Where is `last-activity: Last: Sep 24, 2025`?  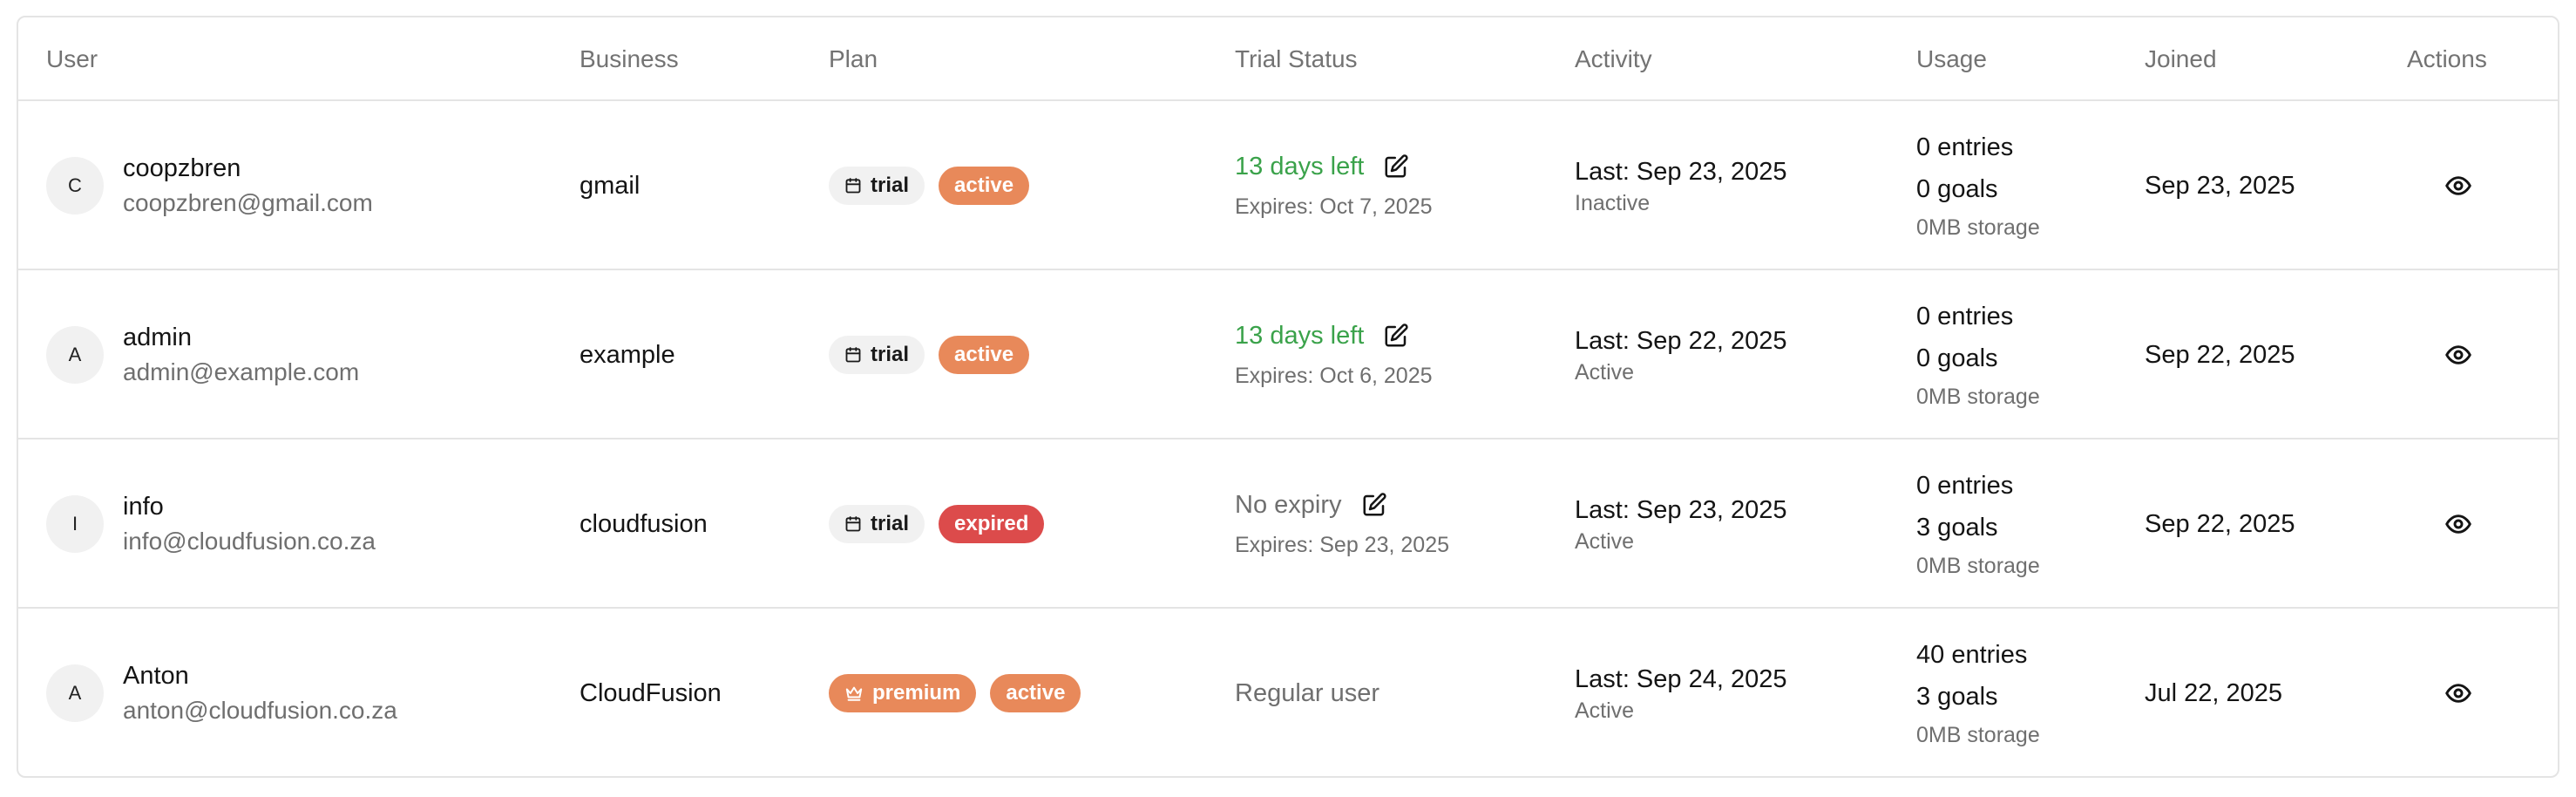
last-activity: Last: Sep 24, 2025 is located at coordinates (1681, 679).